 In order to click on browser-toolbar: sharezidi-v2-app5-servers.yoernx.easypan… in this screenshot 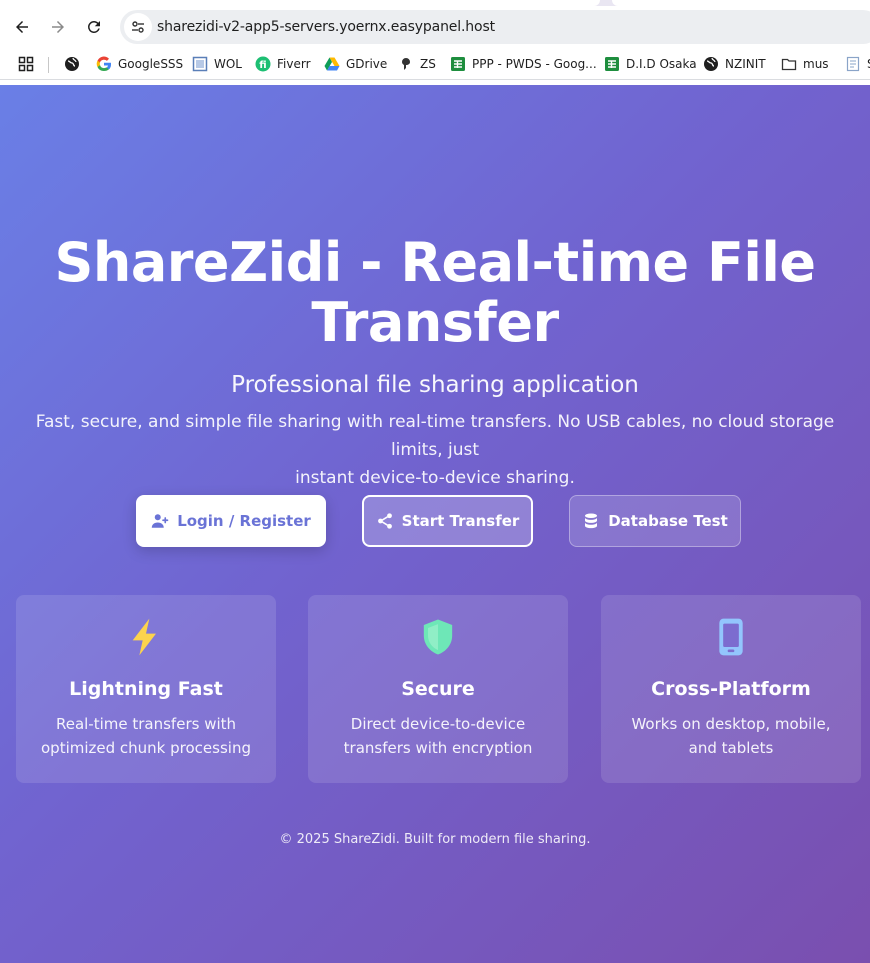, I will do `click(435, 27)`.